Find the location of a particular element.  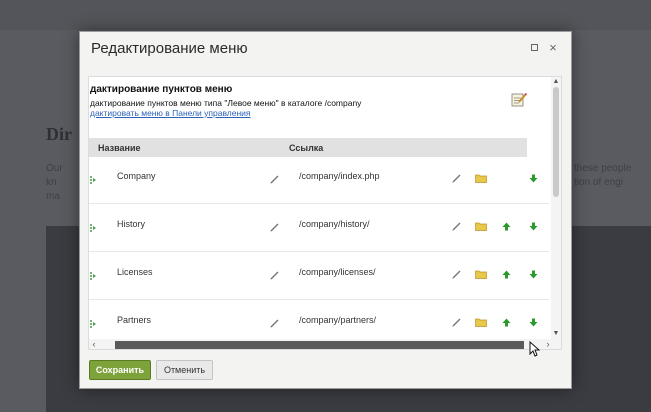

maximize-button is located at coordinates (534, 48).